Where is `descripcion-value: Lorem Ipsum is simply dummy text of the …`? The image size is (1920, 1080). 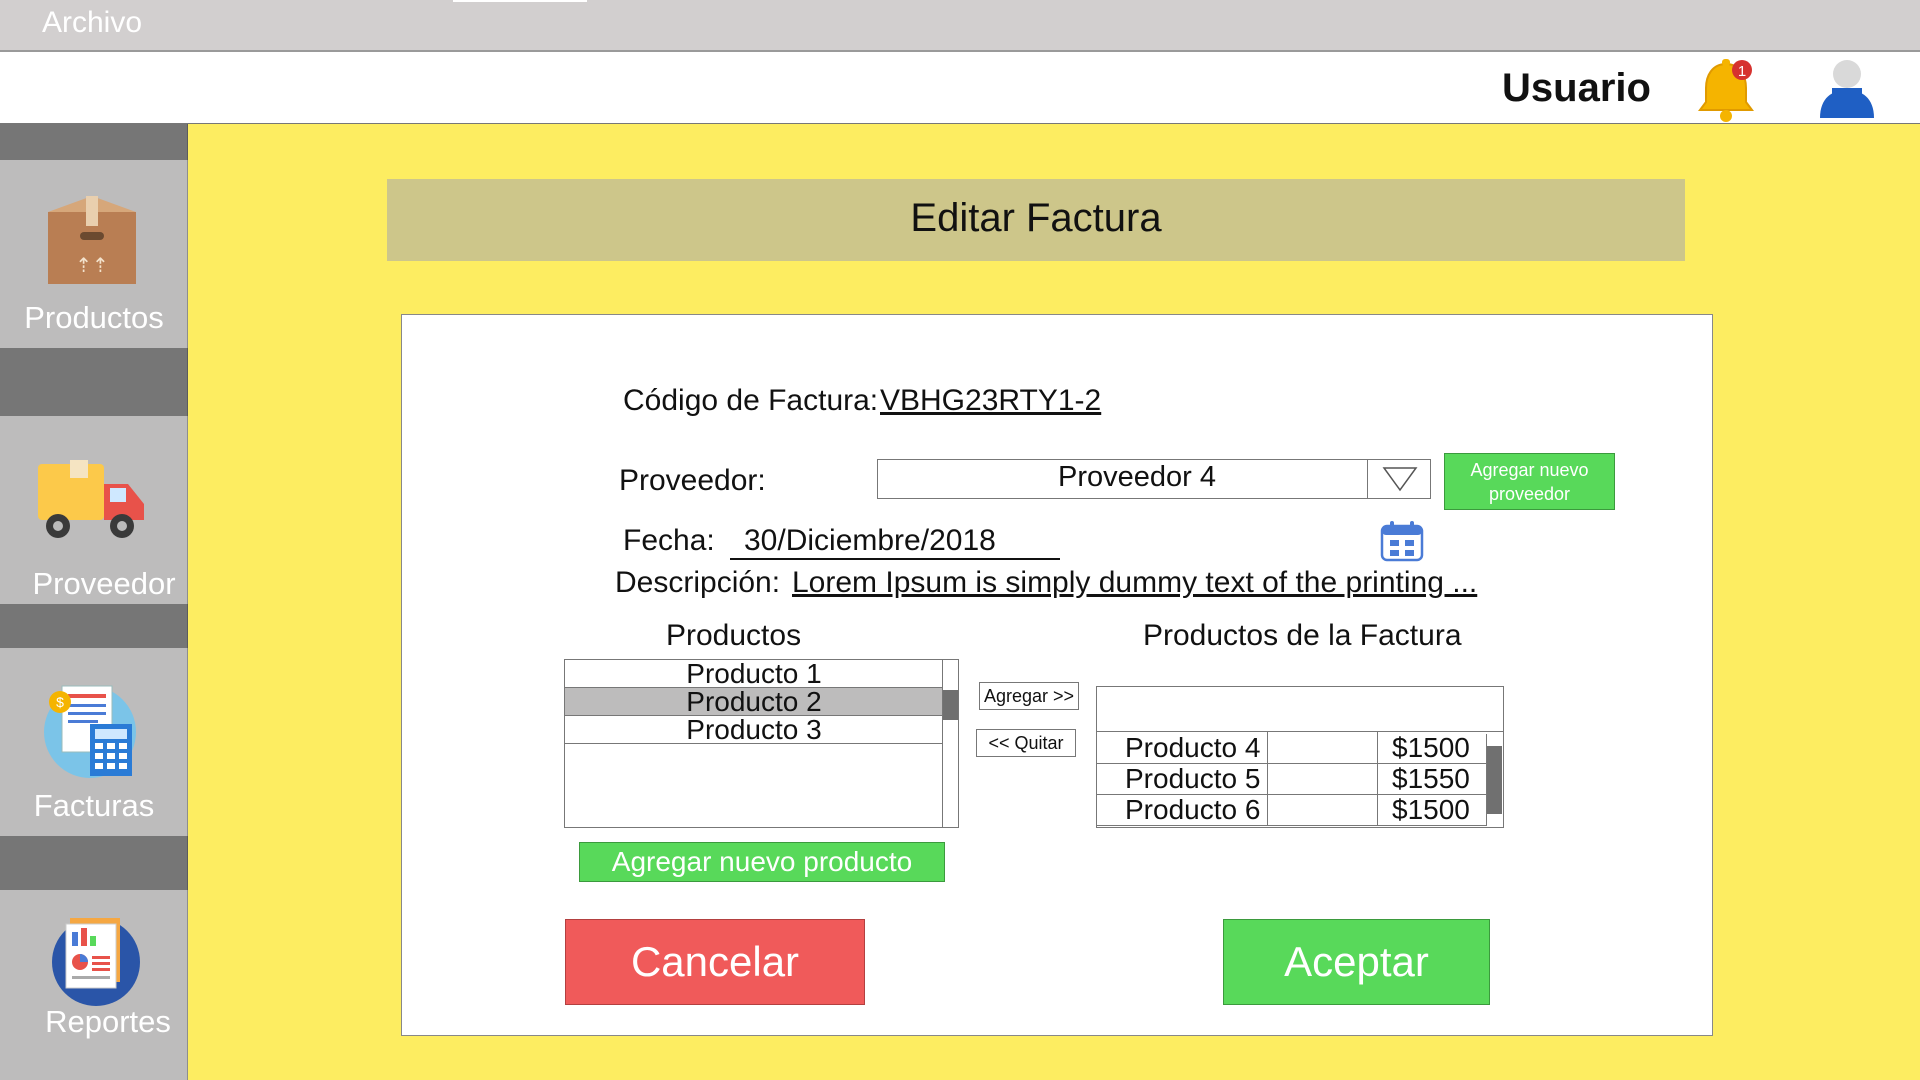 descripcion-value: Lorem Ipsum is simply dummy text of the … is located at coordinates (1134, 583).